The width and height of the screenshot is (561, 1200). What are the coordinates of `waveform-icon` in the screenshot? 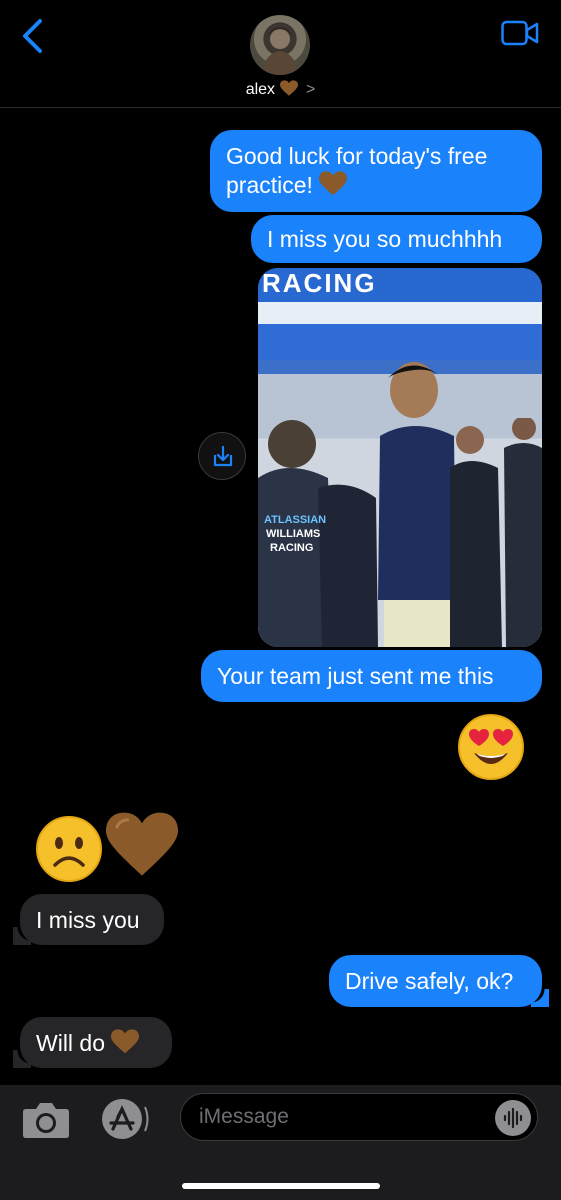 It's located at (513, 1118).